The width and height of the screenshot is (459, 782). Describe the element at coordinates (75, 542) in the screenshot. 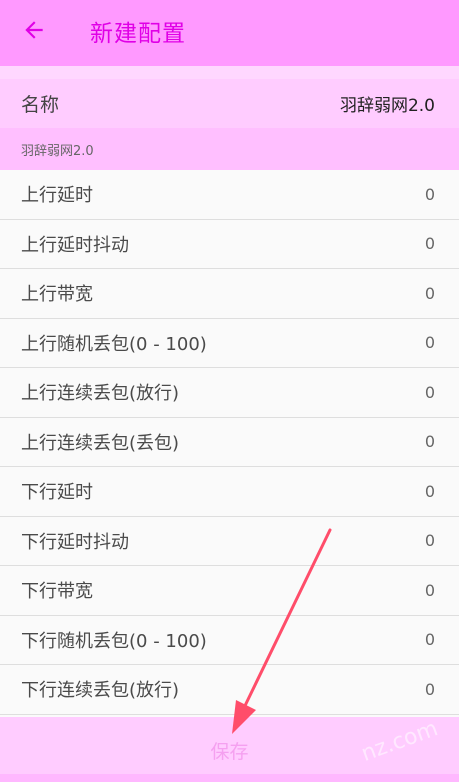

I see `setting-label: 下行延时抖动` at that location.